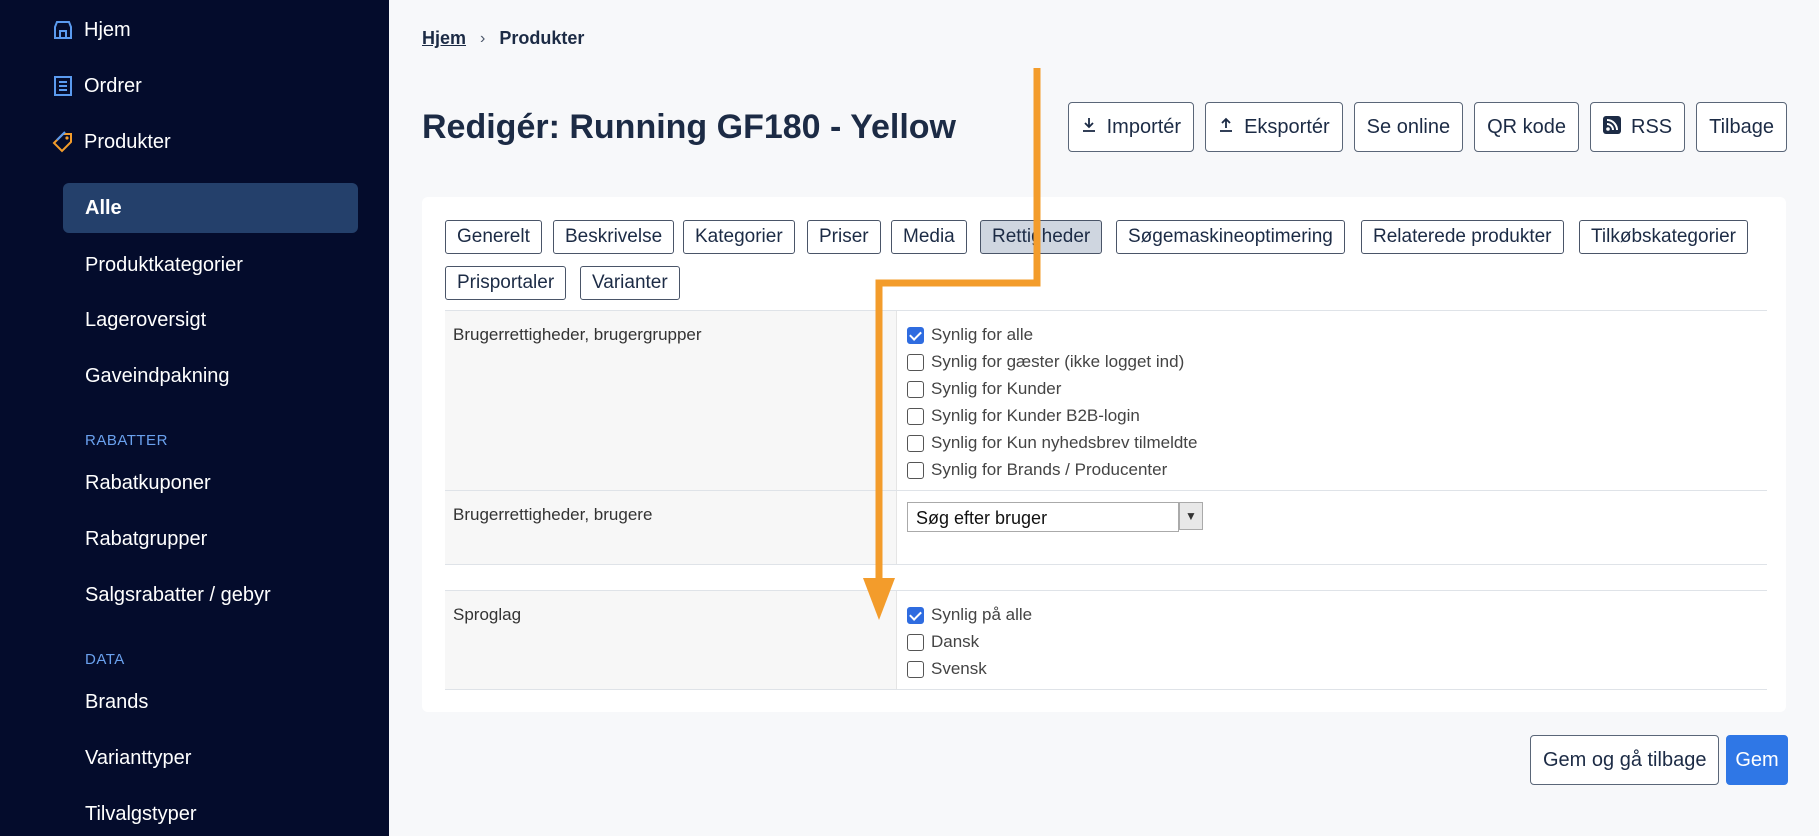  What do you see at coordinates (487, 614) in the screenshot?
I see `row-label: Sproglag` at bounding box center [487, 614].